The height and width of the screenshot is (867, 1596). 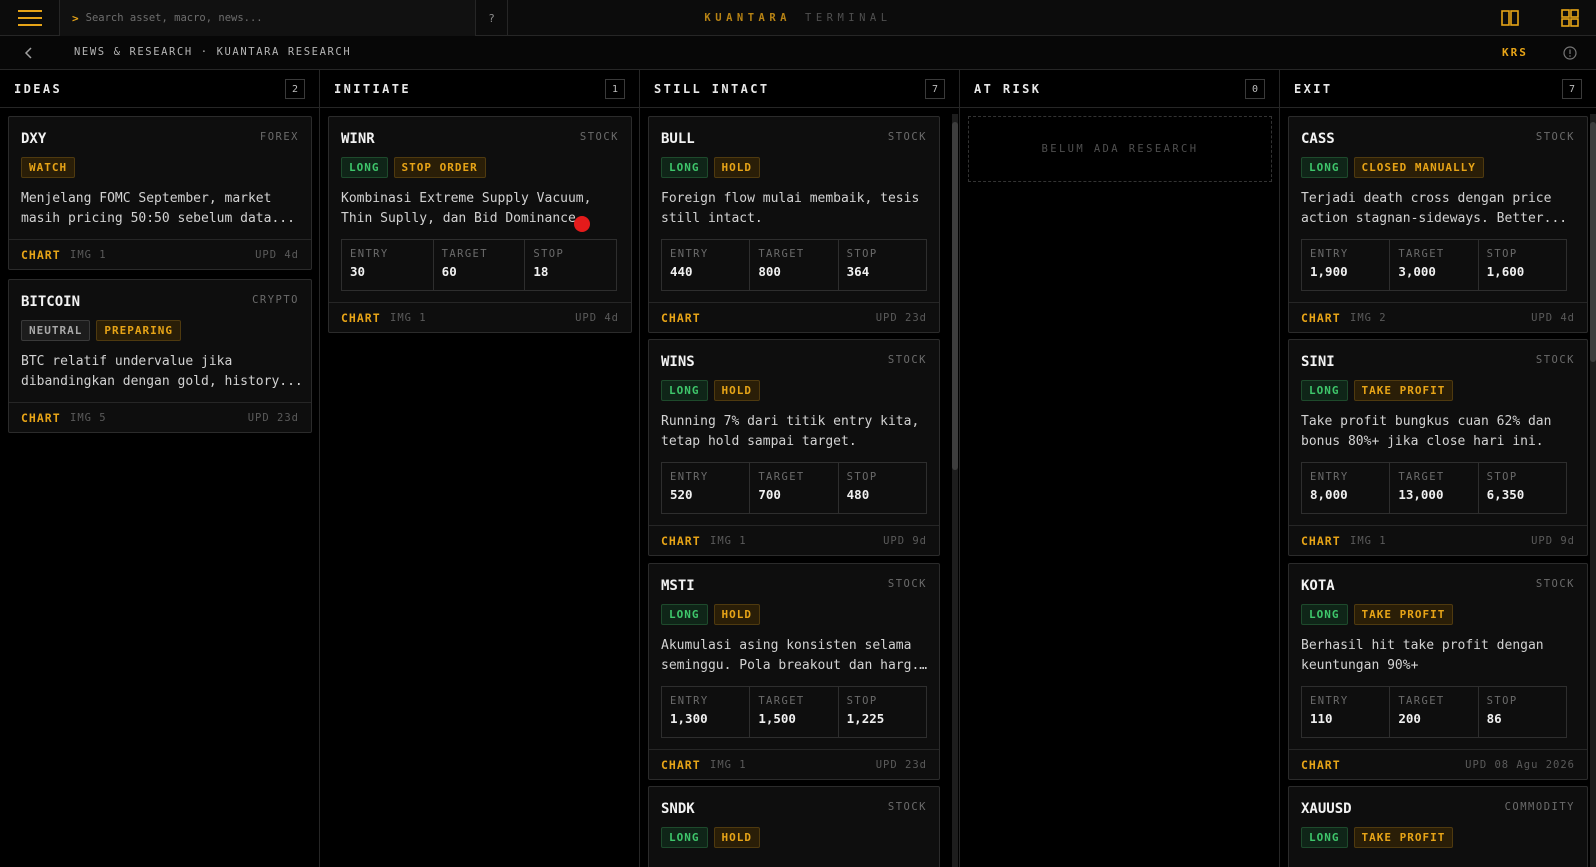 What do you see at coordinates (51, 302) in the screenshot?
I see `card-symbol: BITCOIN` at bounding box center [51, 302].